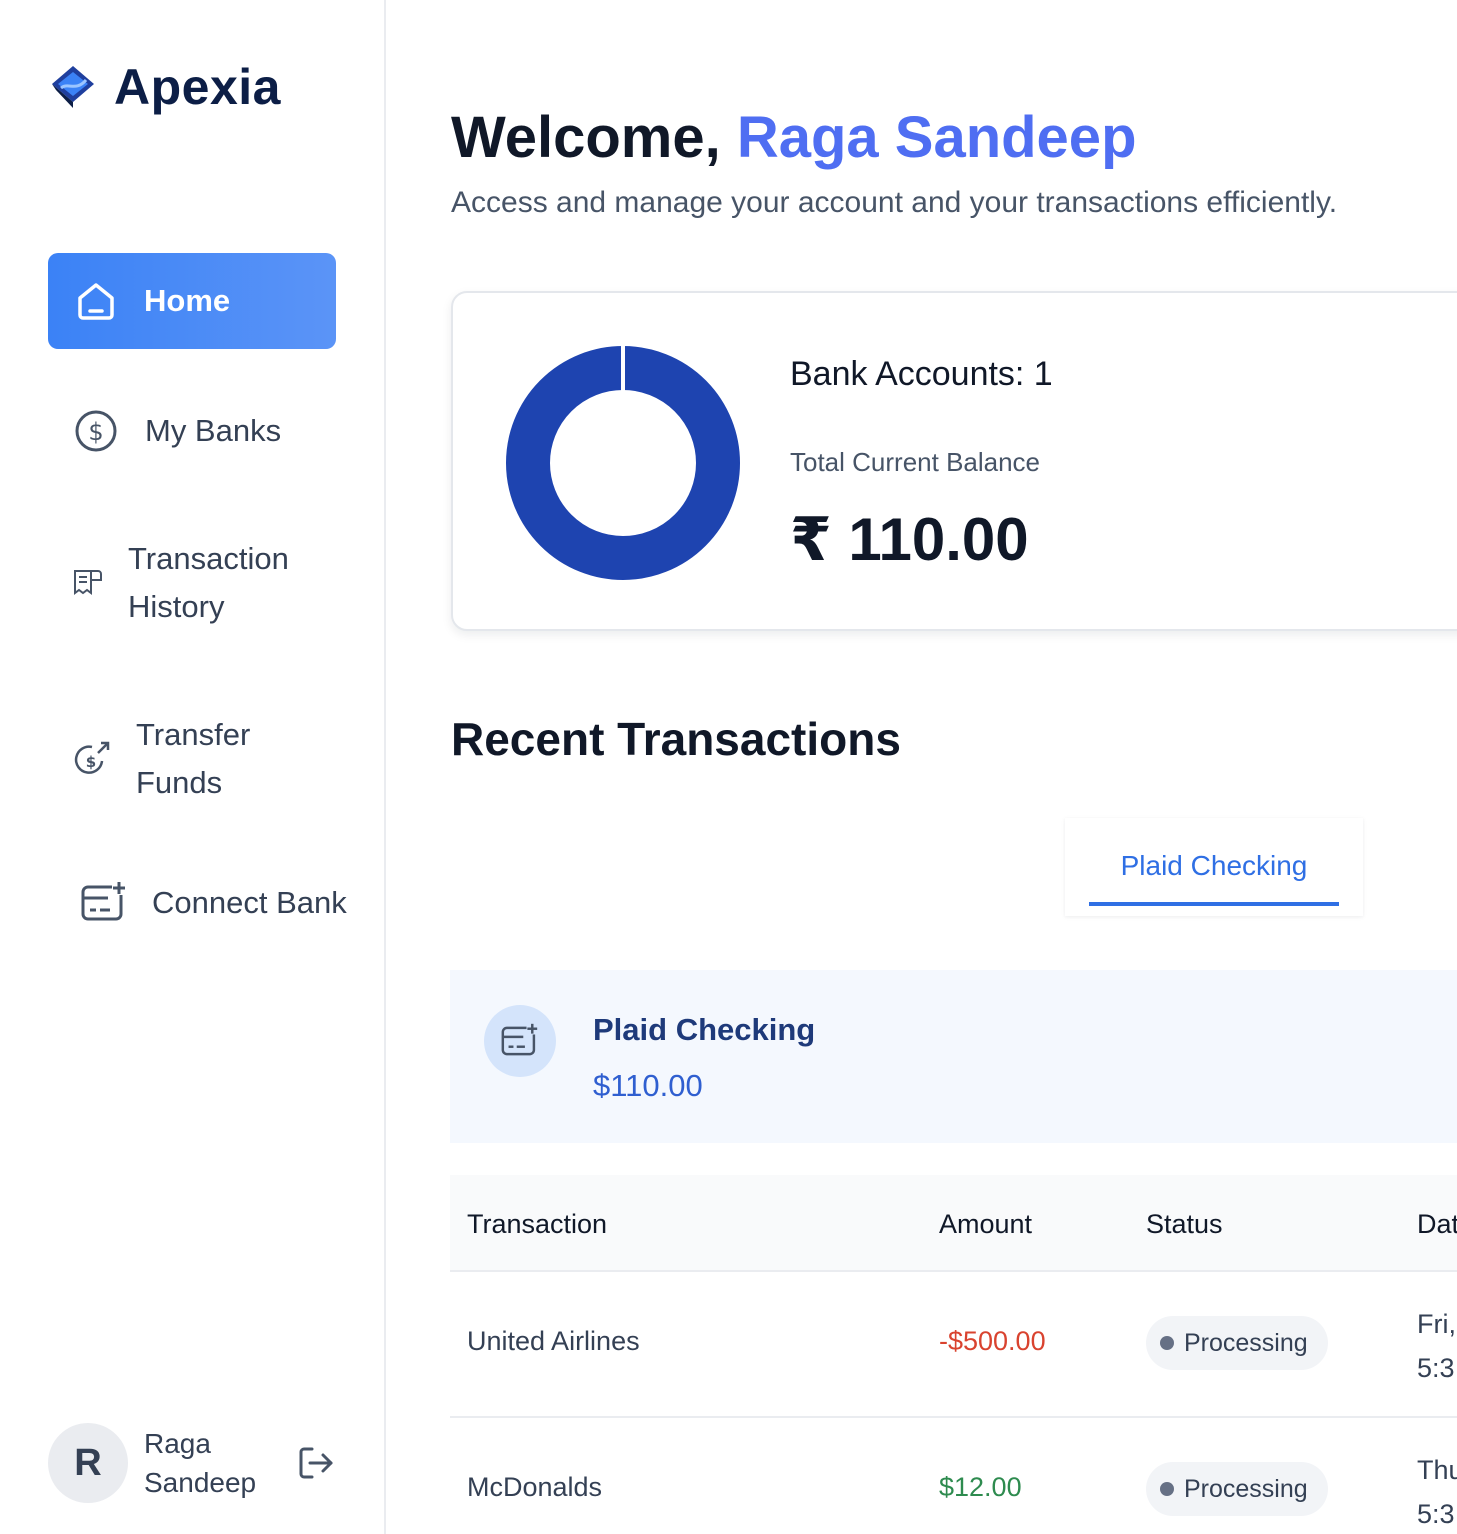 This screenshot has height=1534, width=1457. I want to click on label-line: History, so click(176, 606).